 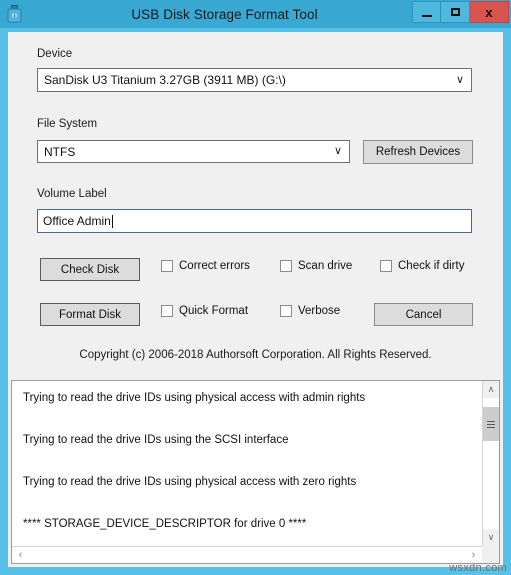 I want to click on scroll-right-icon: ›, so click(x=473, y=555).